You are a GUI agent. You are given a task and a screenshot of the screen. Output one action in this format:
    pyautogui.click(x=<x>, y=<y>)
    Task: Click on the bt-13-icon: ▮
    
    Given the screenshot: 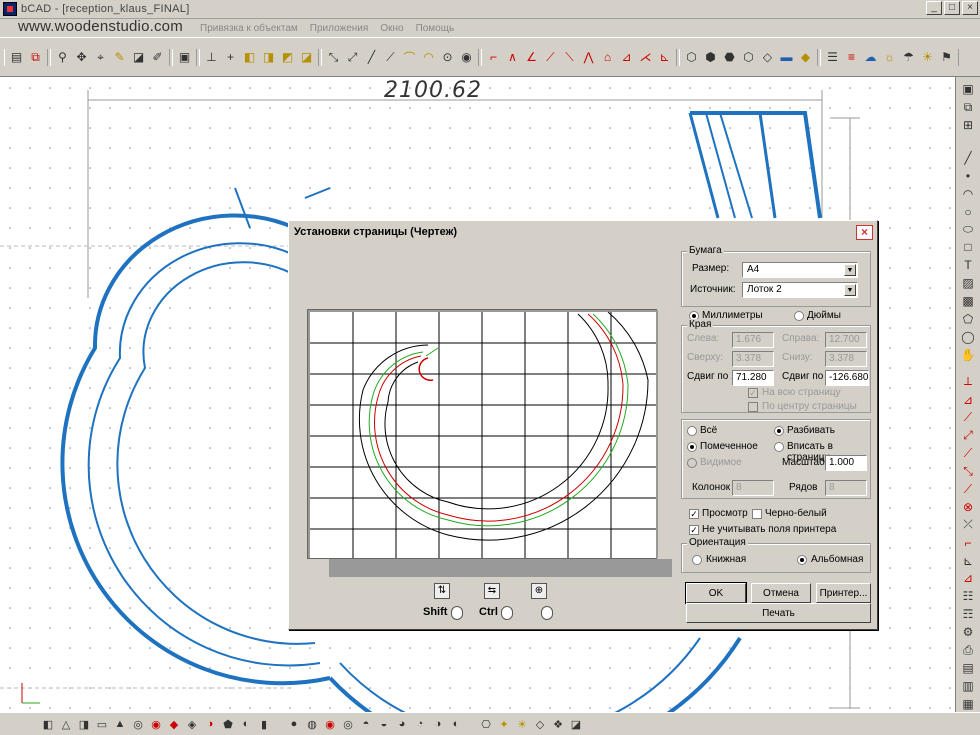 What is the action you would take?
    pyautogui.click(x=264, y=724)
    